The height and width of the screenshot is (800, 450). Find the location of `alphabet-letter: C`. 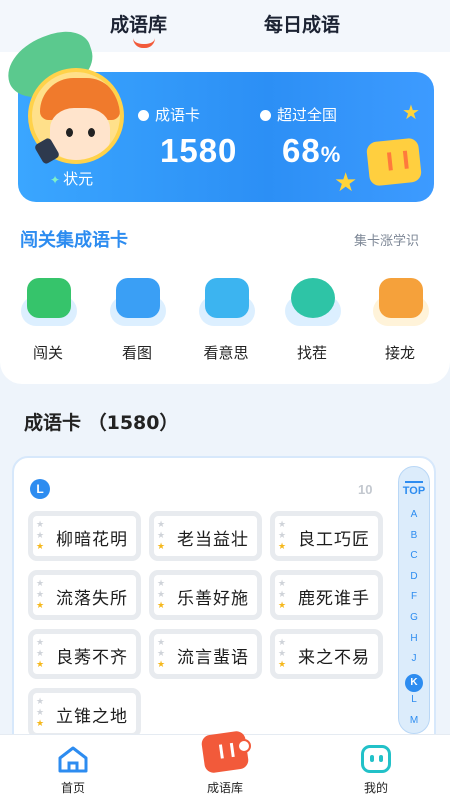

alphabet-letter: C is located at coordinates (414, 555).